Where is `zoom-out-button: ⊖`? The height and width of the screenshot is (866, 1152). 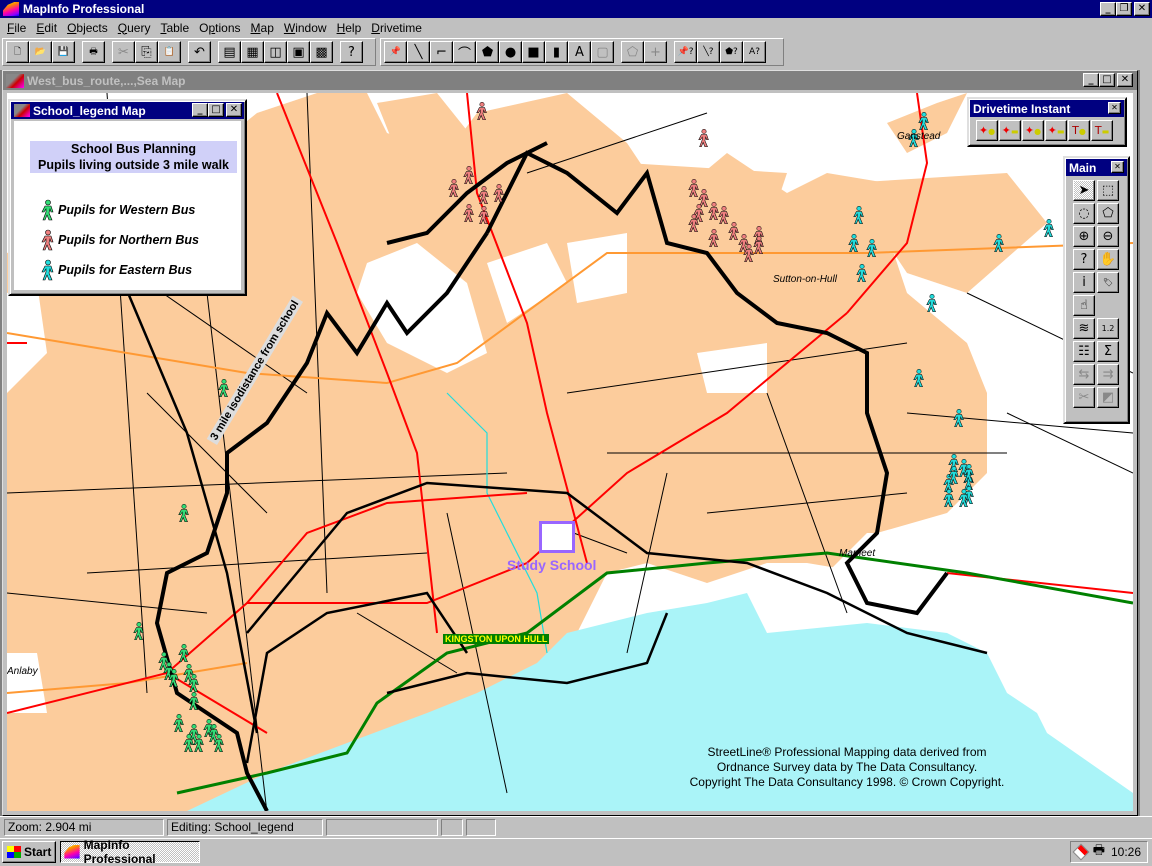 zoom-out-button: ⊖ is located at coordinates (1108, 236).